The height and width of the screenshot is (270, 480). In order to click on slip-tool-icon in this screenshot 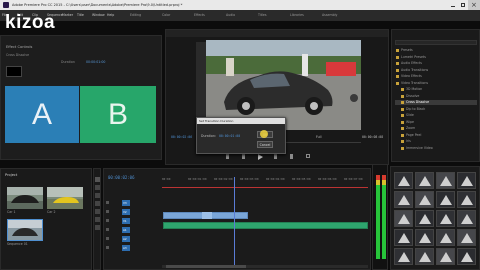, I will do `click(97, 211)`.